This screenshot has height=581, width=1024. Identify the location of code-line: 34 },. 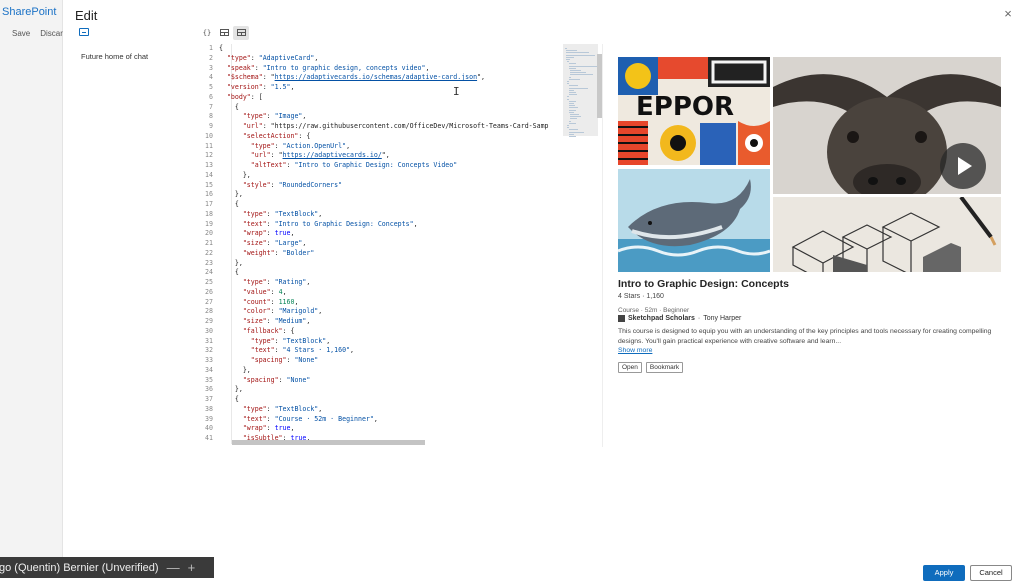
(385, 371).